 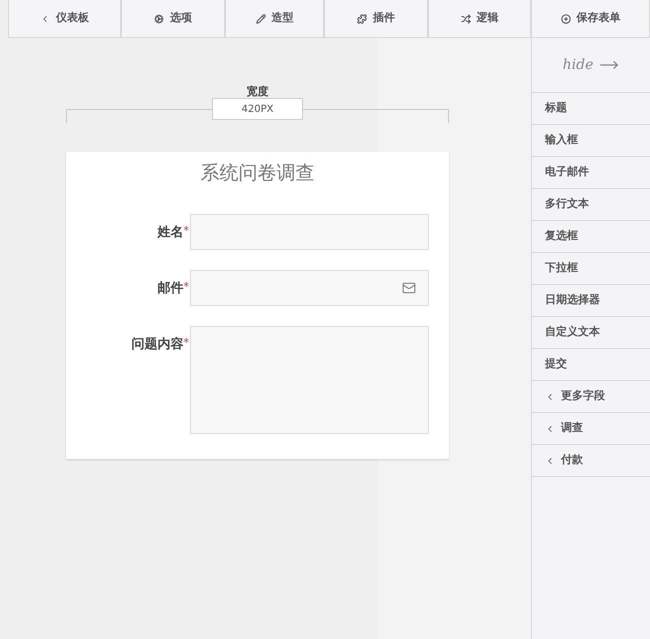 I want to click on sidebar-item: 电子邮件, so click(x=591, y=173).